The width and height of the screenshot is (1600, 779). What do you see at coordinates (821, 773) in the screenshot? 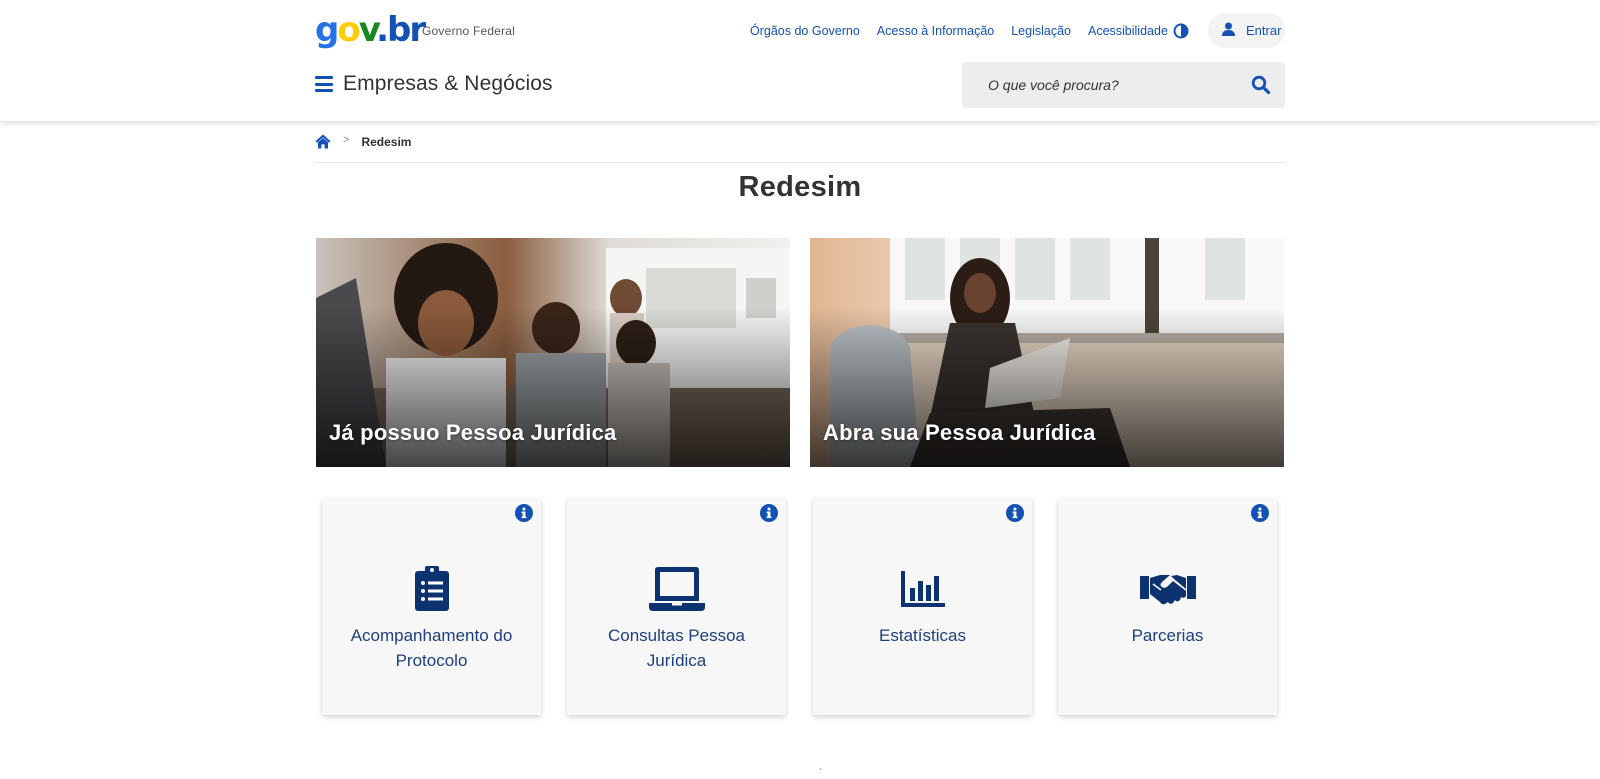
I see `footer-accent-mark: ´` at bounding box center [821, 773].